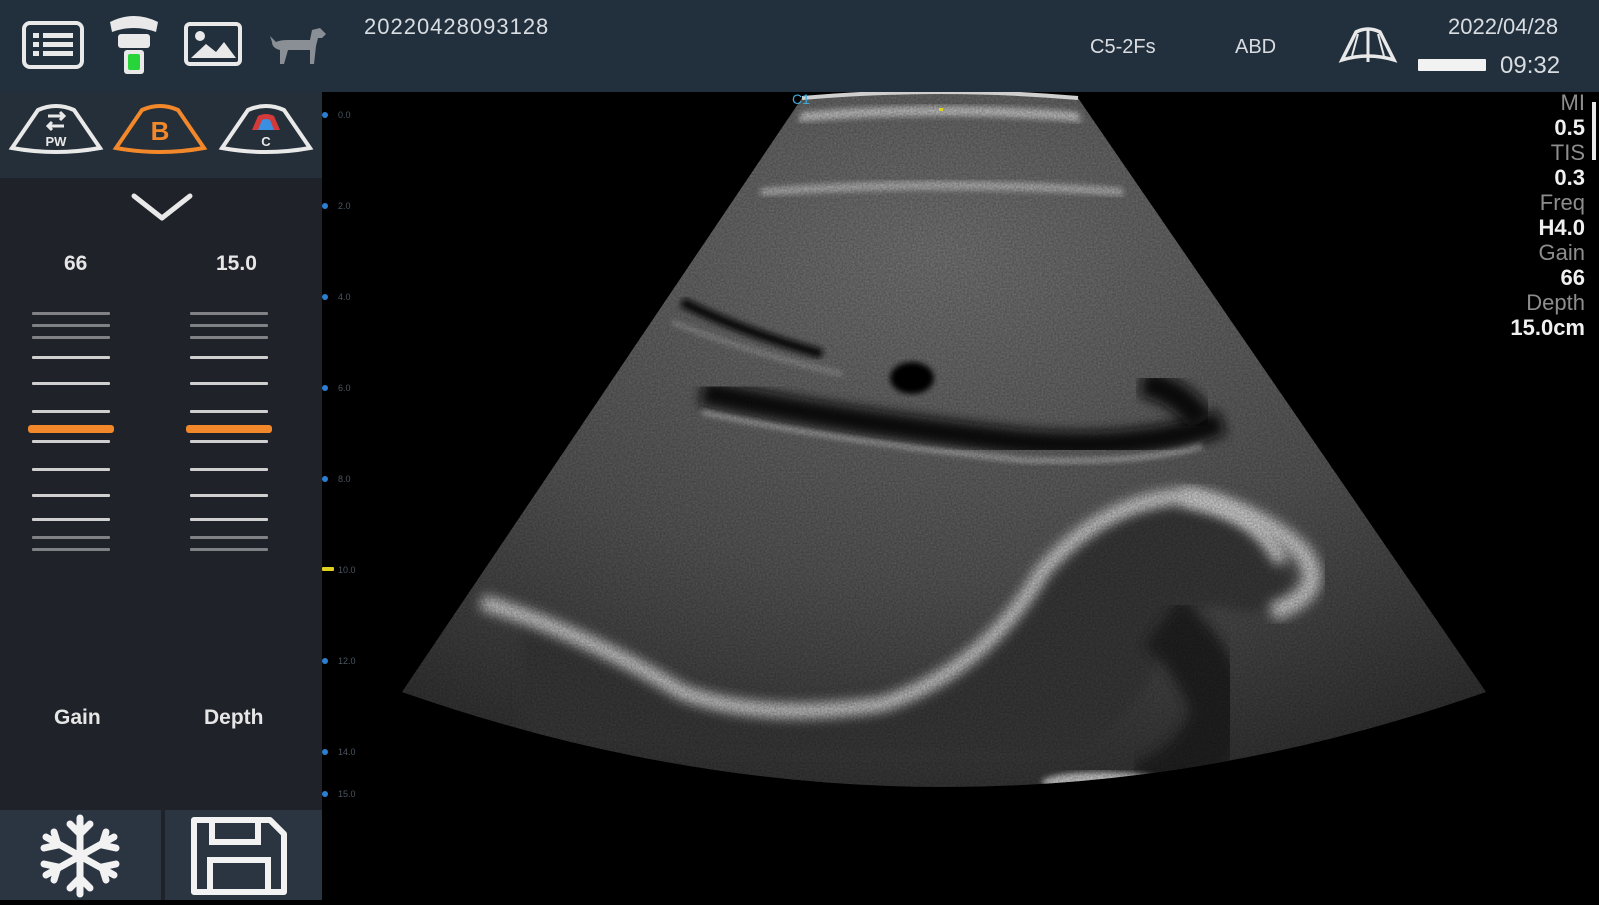 Image resolution: width=1599 pixels, height=905 pixels. I want to click on depth-value: 15.0, so click(236, 263).